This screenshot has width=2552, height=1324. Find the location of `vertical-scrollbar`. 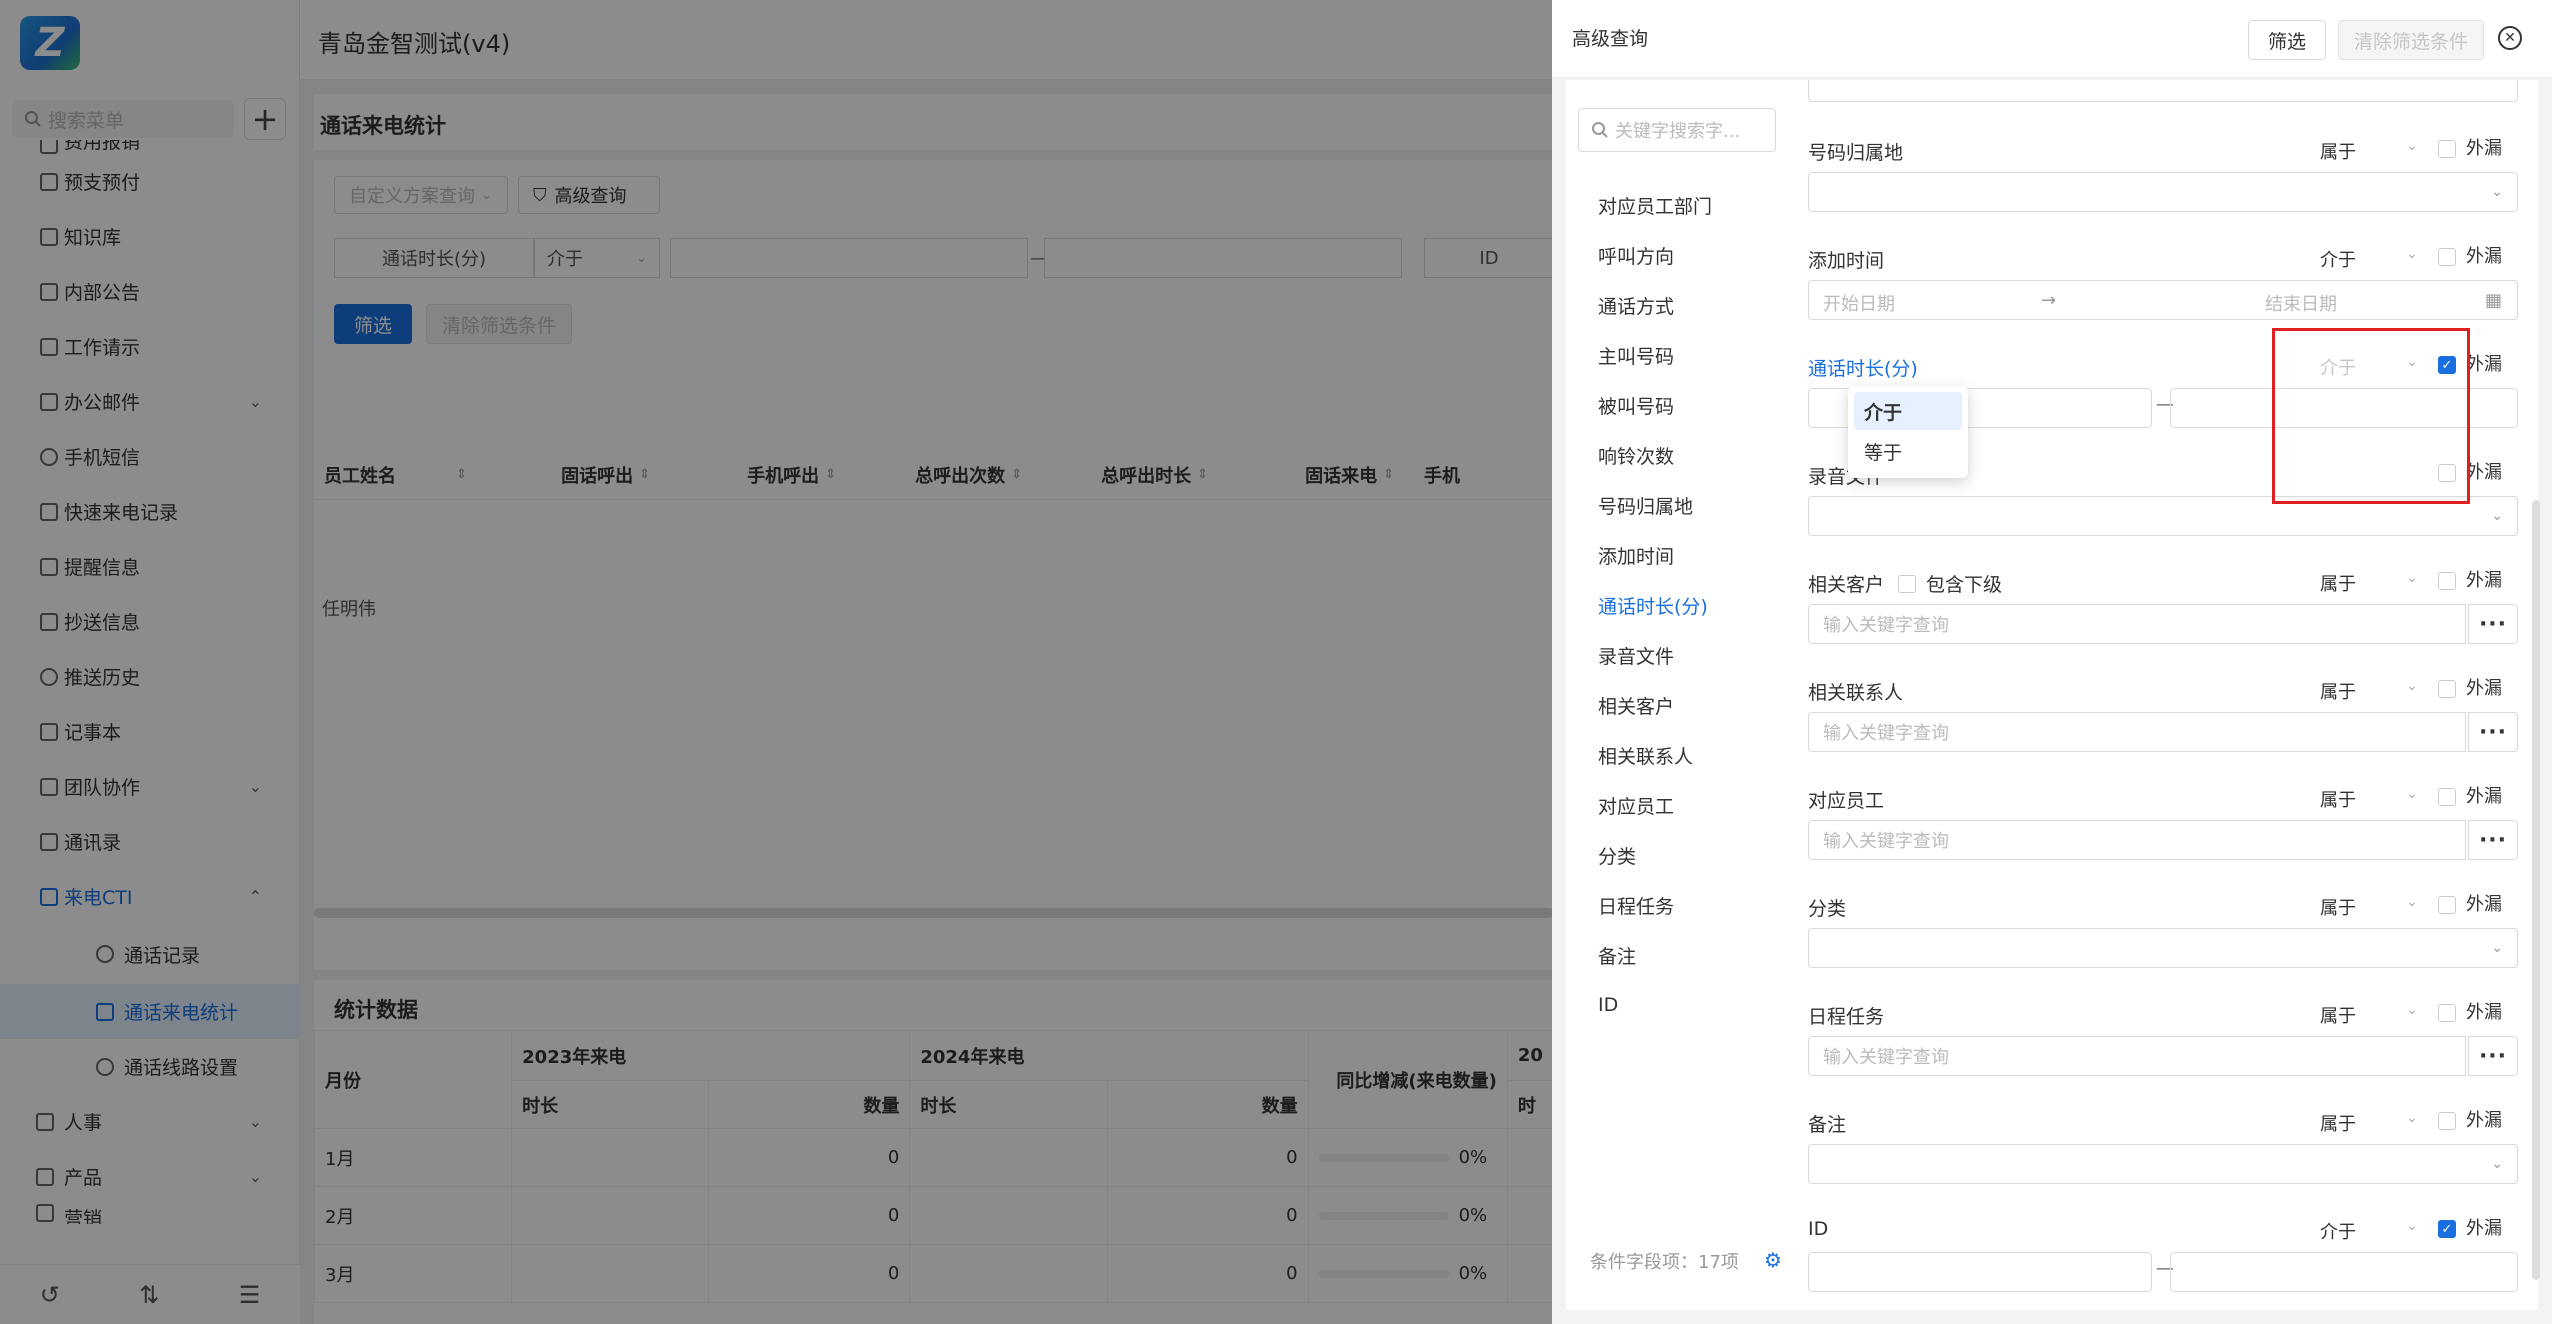

vertical-scrollbar is located at coordinates (2536, 890).